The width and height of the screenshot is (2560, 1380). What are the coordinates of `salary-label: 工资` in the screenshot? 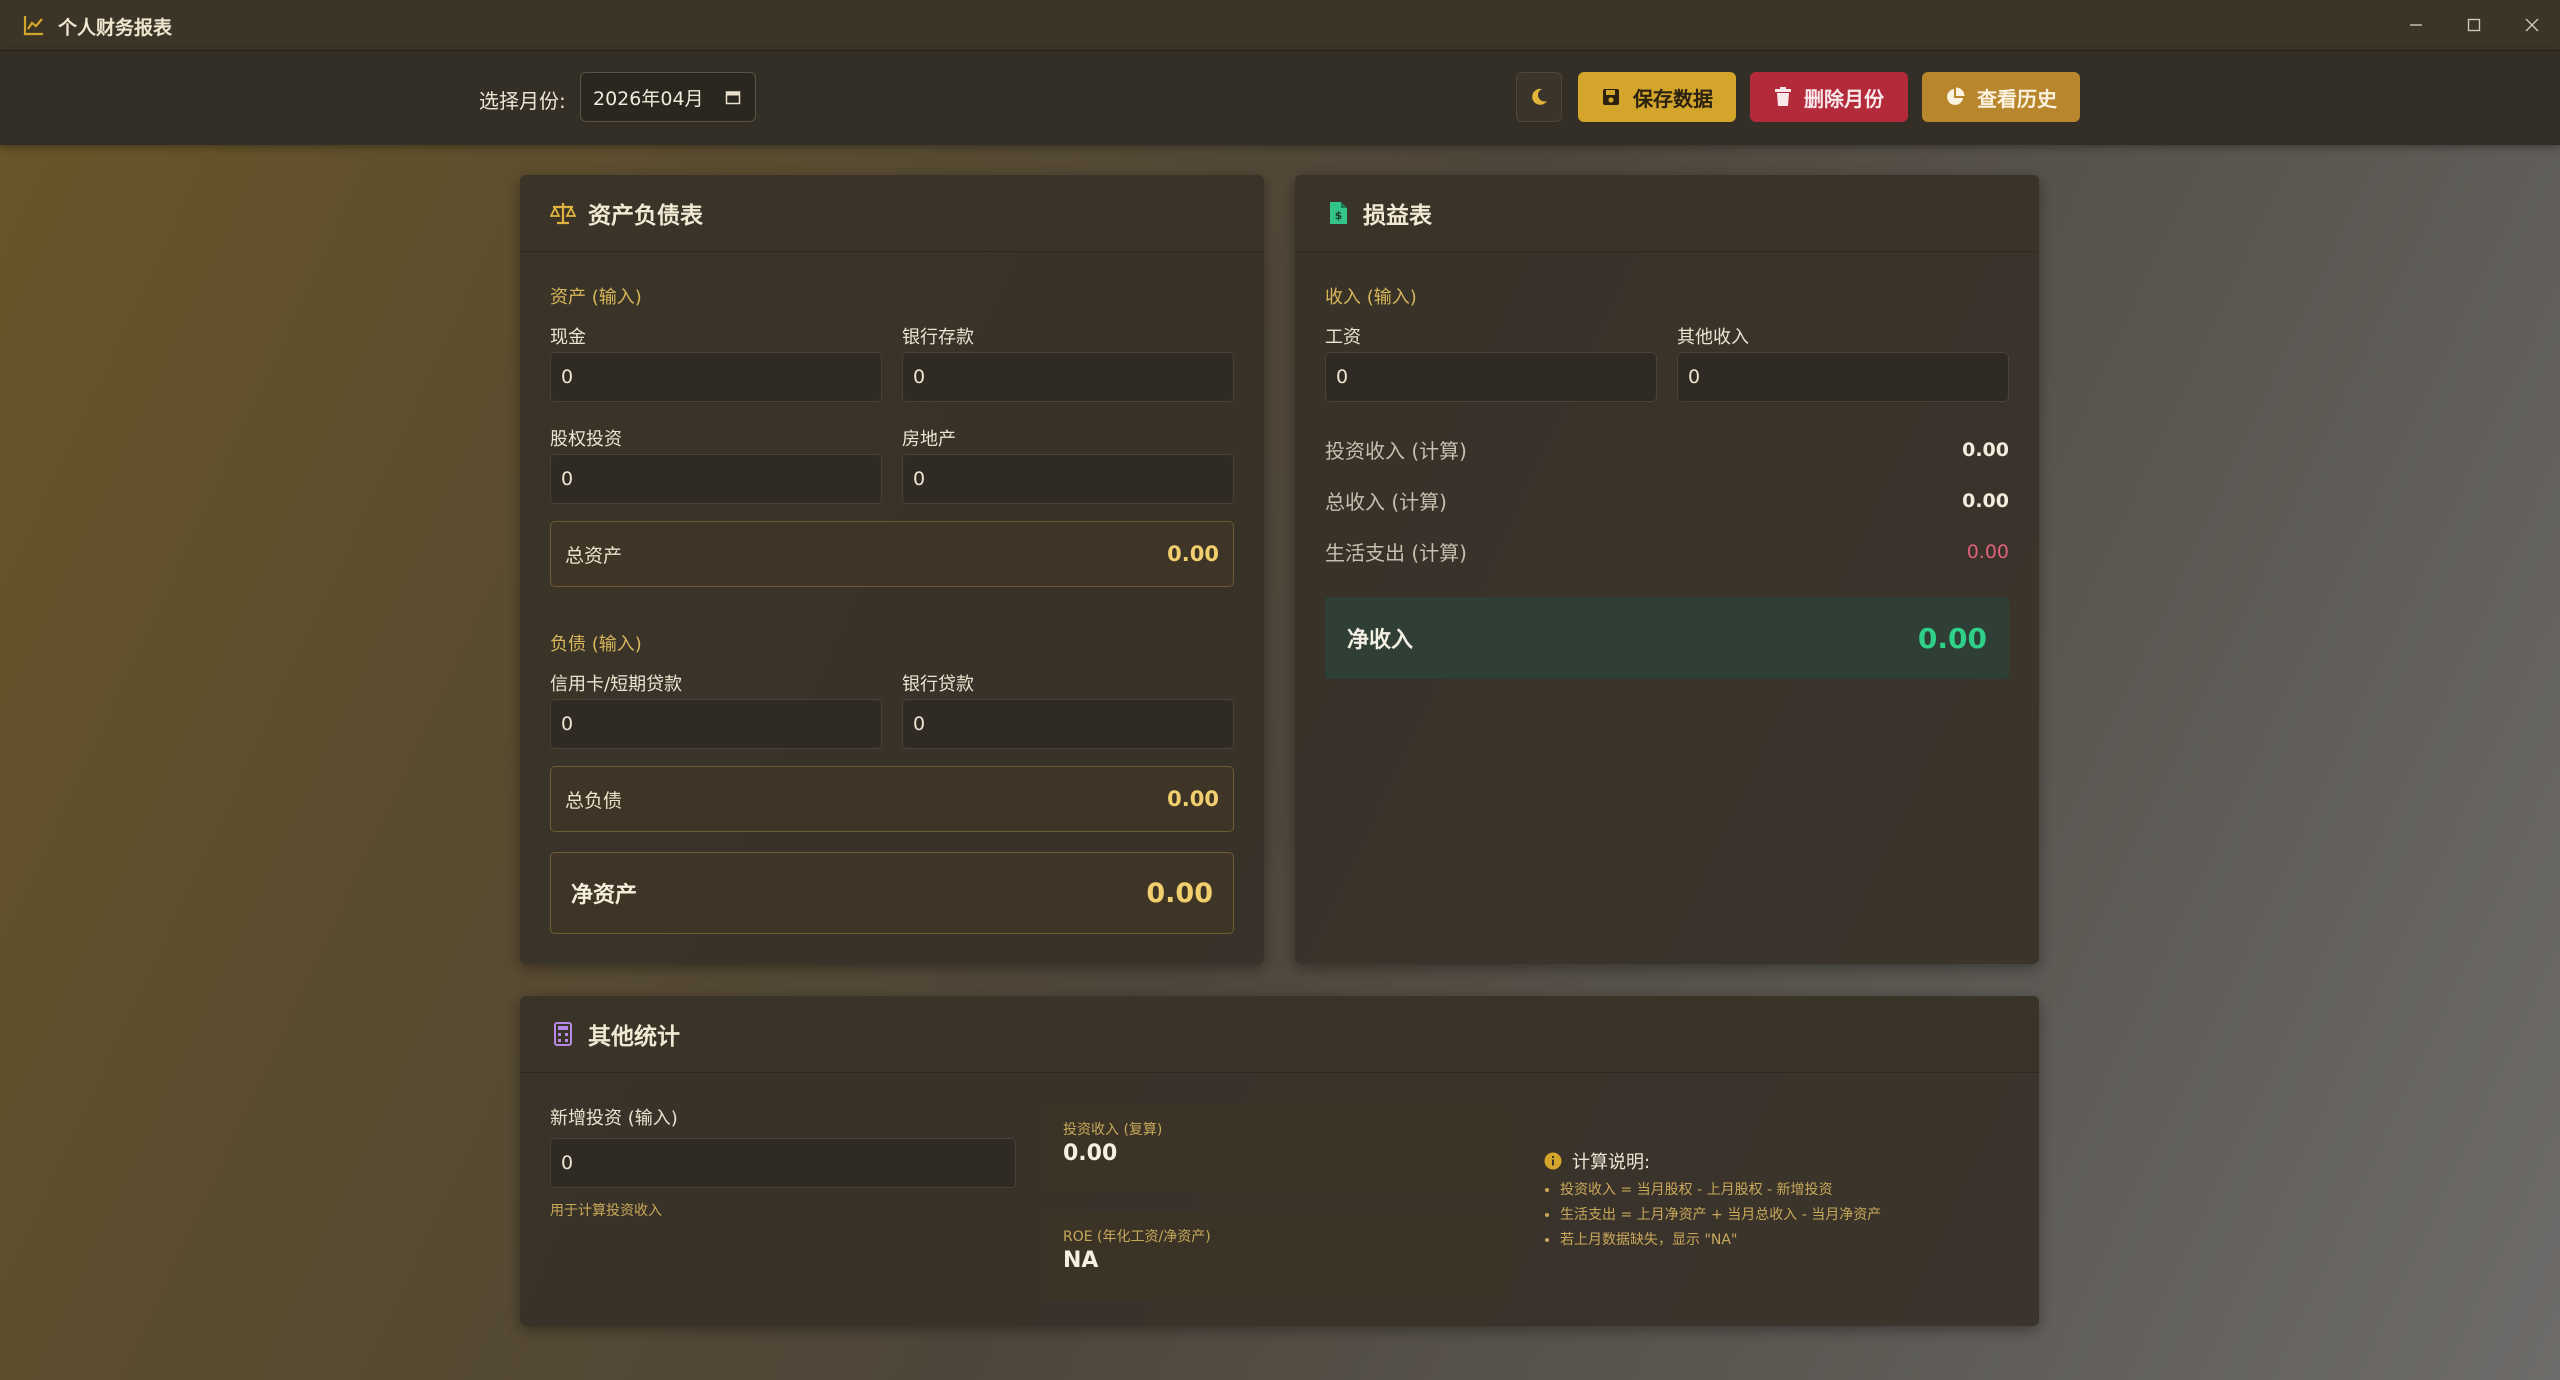 It's located at (1343, 337).